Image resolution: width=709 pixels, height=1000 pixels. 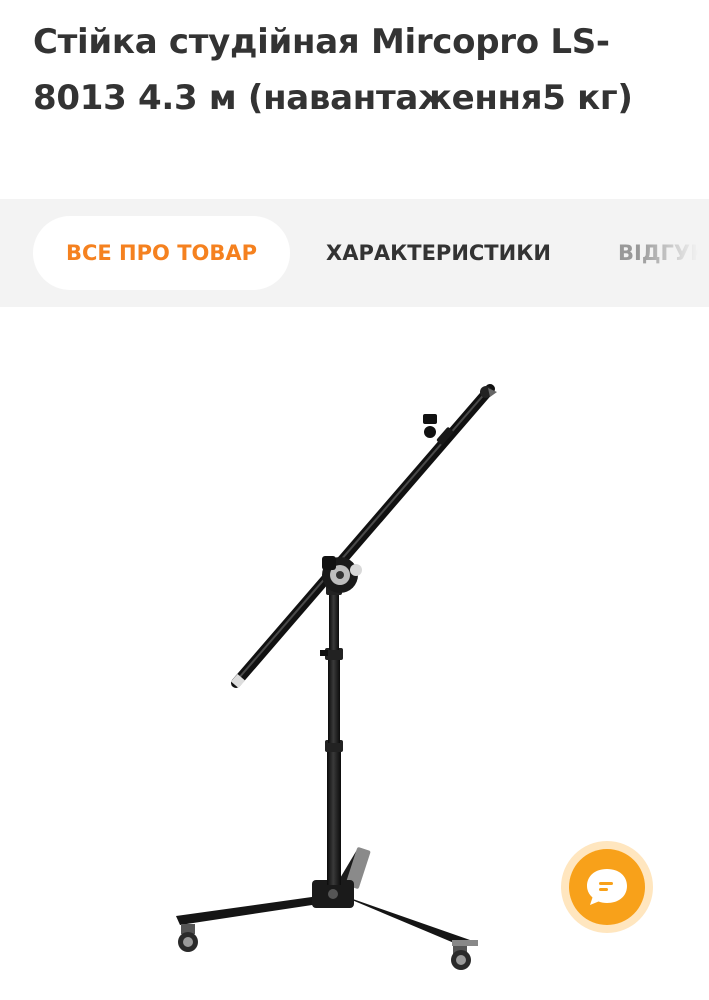 I want to click on tabs-scroll-fade, so click(x=674, y=253).